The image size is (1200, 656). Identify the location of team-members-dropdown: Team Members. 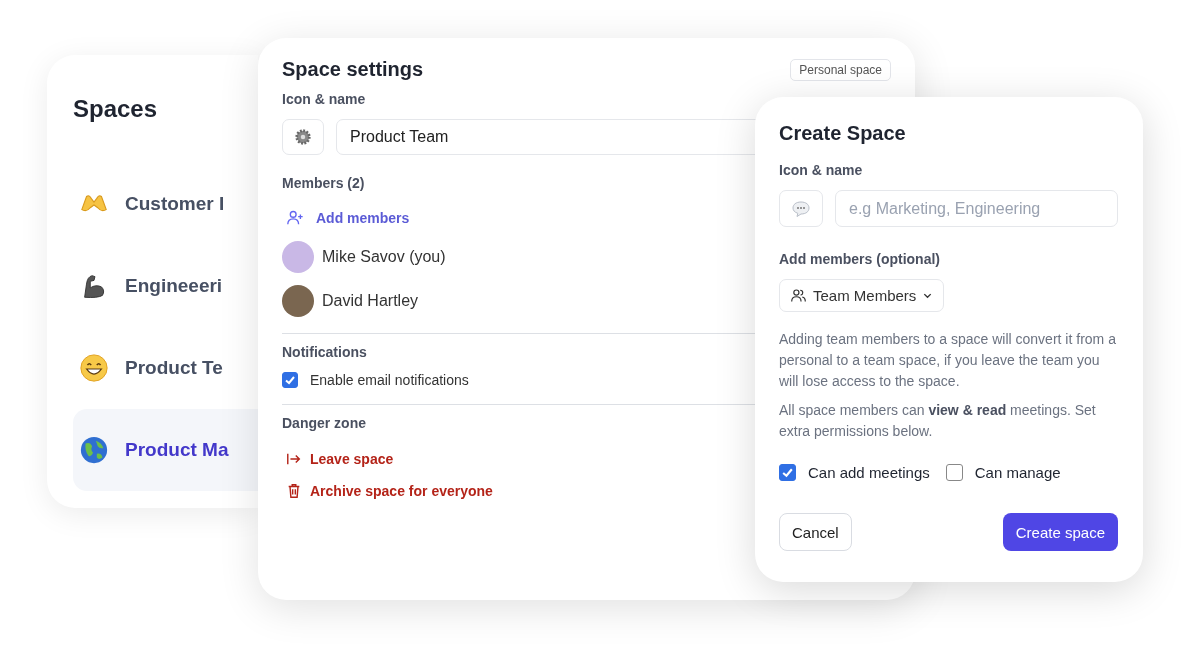
(862, 295).